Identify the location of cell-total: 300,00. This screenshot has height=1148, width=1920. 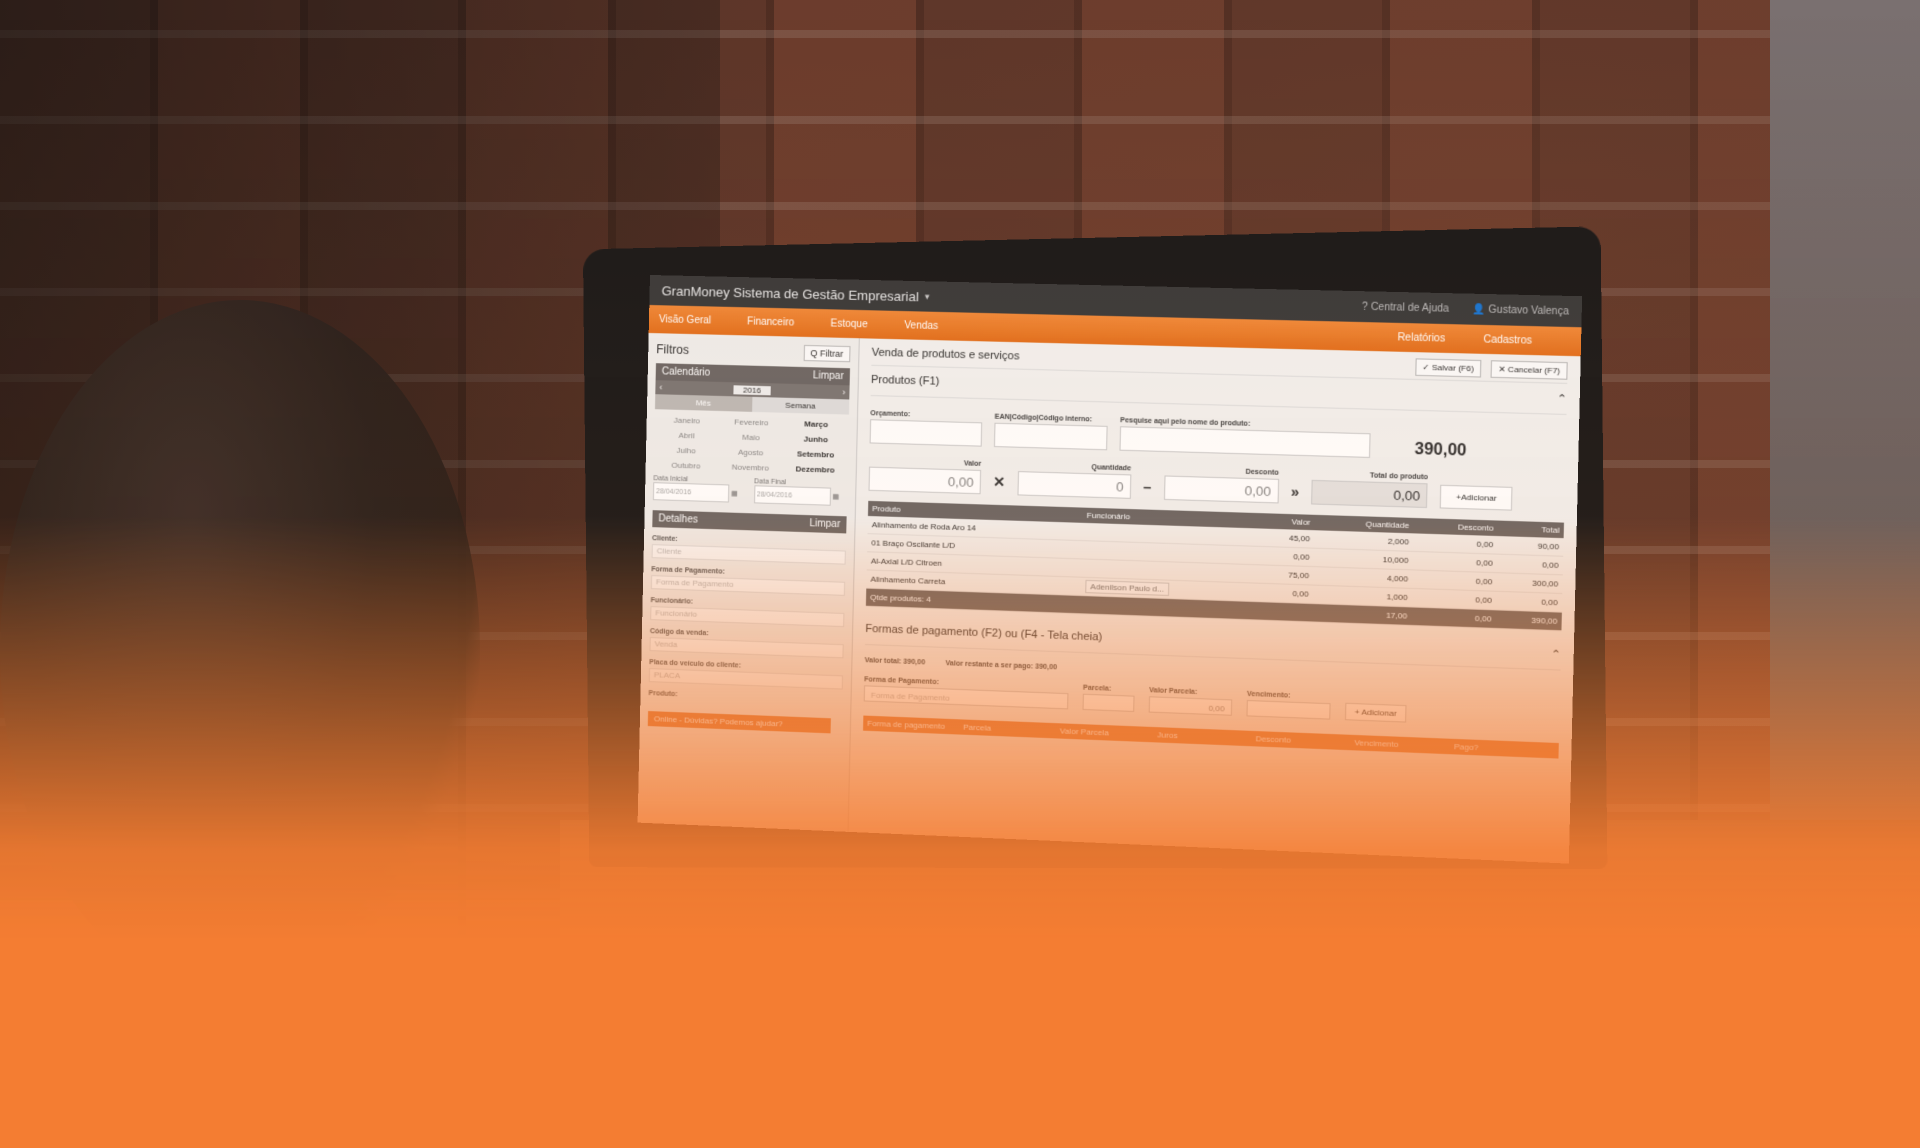
(1529, 583).